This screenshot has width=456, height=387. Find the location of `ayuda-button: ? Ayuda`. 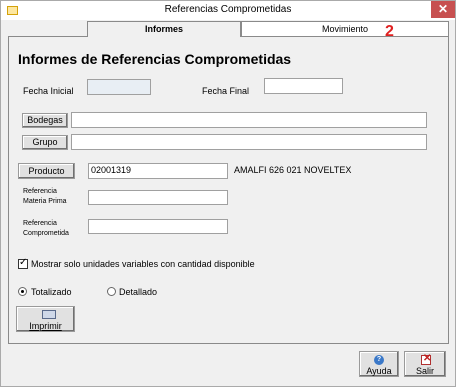

ayuda-button: ? Ayuda is located at coordinates (379, 364).